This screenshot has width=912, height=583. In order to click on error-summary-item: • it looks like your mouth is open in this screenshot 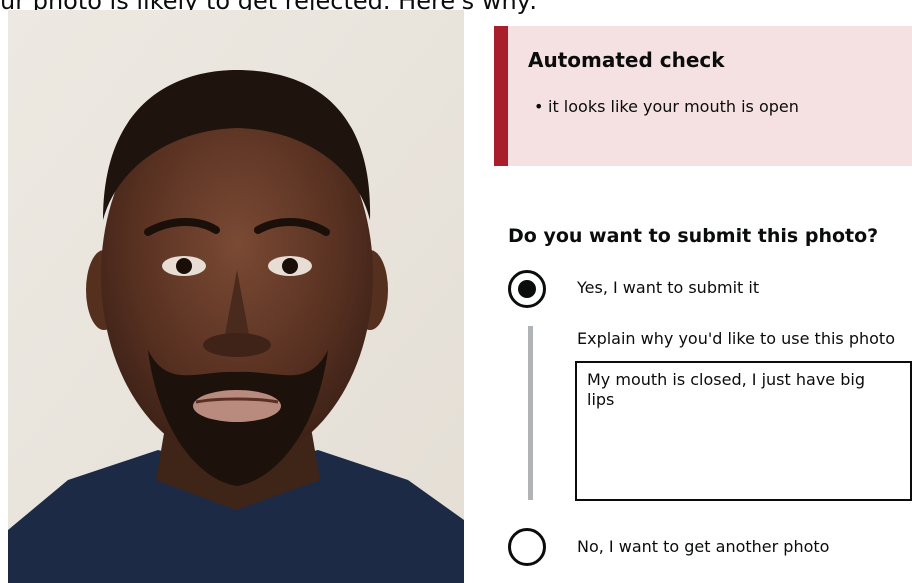, I will do `click(666, 107)`.